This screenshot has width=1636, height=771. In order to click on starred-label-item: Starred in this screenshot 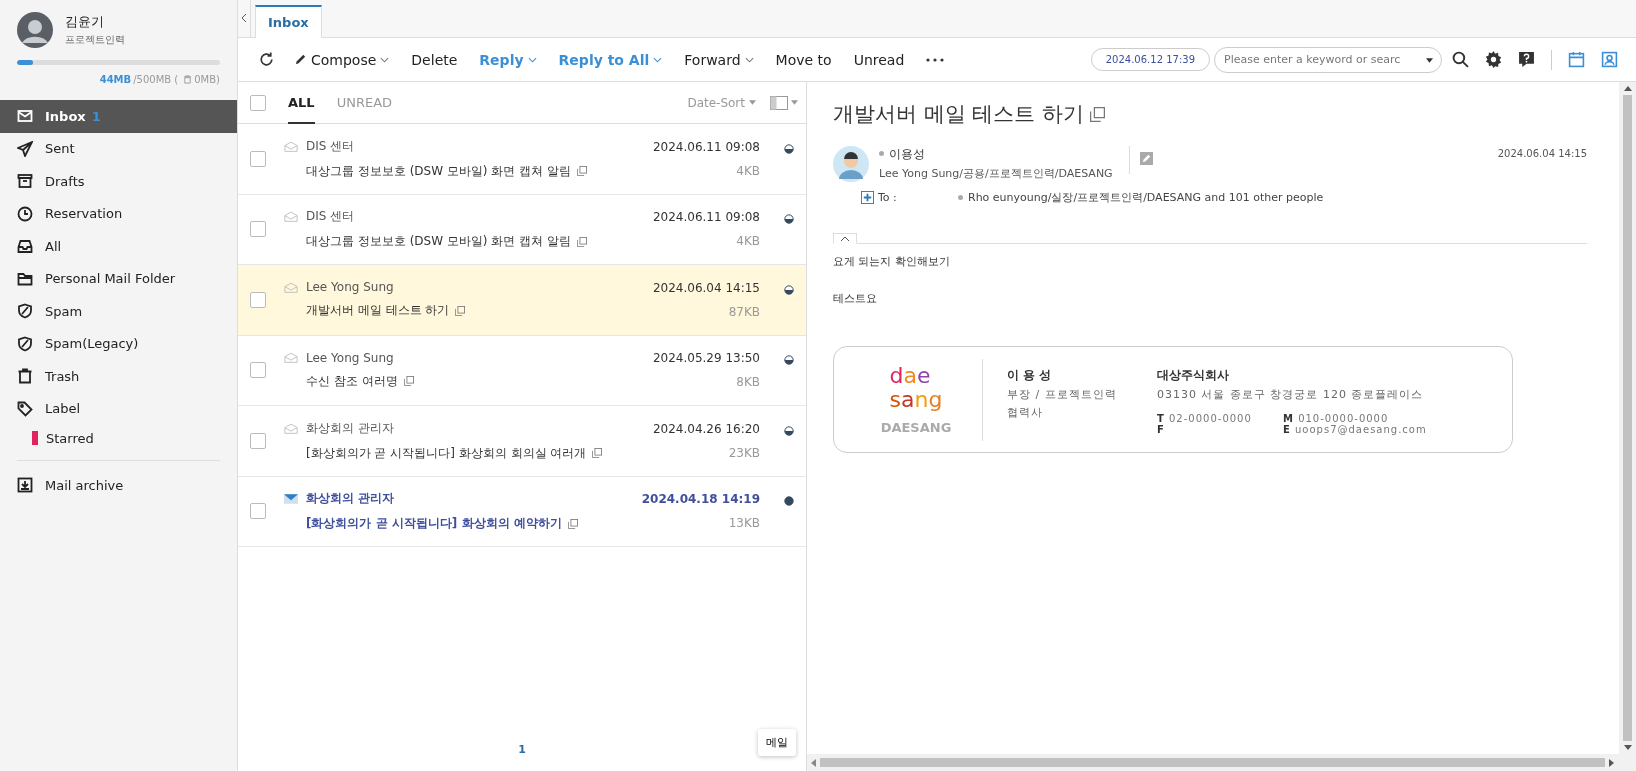, I will do `click(118, 438)`.